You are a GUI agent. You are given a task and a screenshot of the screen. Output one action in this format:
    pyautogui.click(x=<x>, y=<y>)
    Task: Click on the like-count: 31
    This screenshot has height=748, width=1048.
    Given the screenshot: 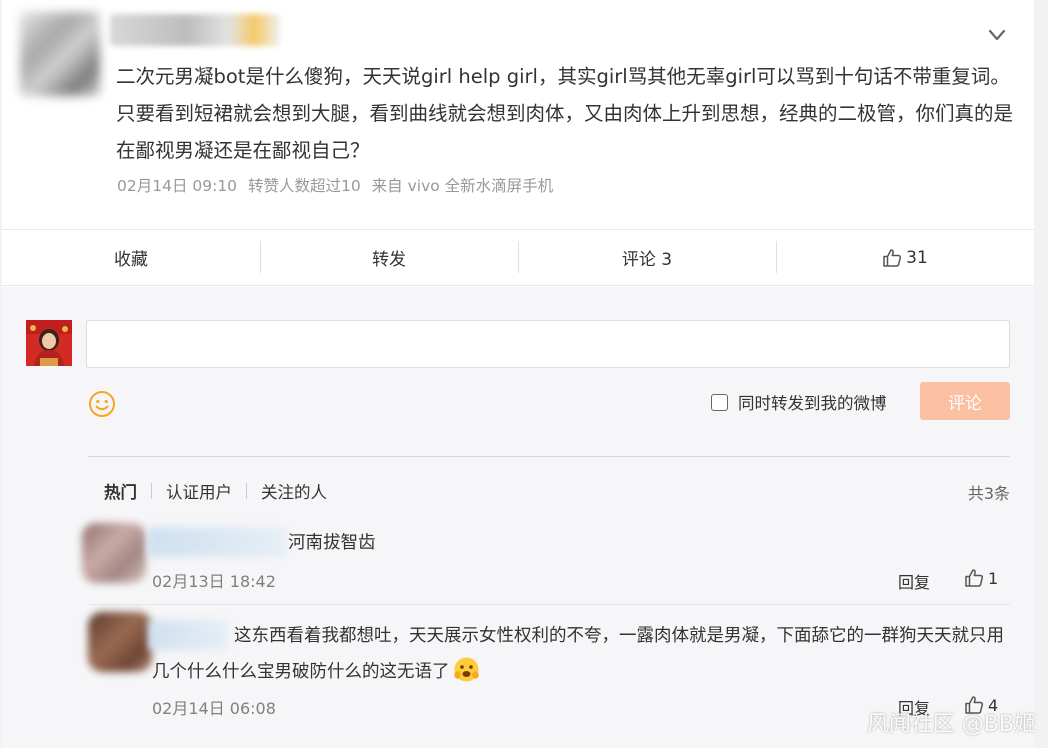 What is the action you would take?
    pyautogui.click(x=917, y=257)
    